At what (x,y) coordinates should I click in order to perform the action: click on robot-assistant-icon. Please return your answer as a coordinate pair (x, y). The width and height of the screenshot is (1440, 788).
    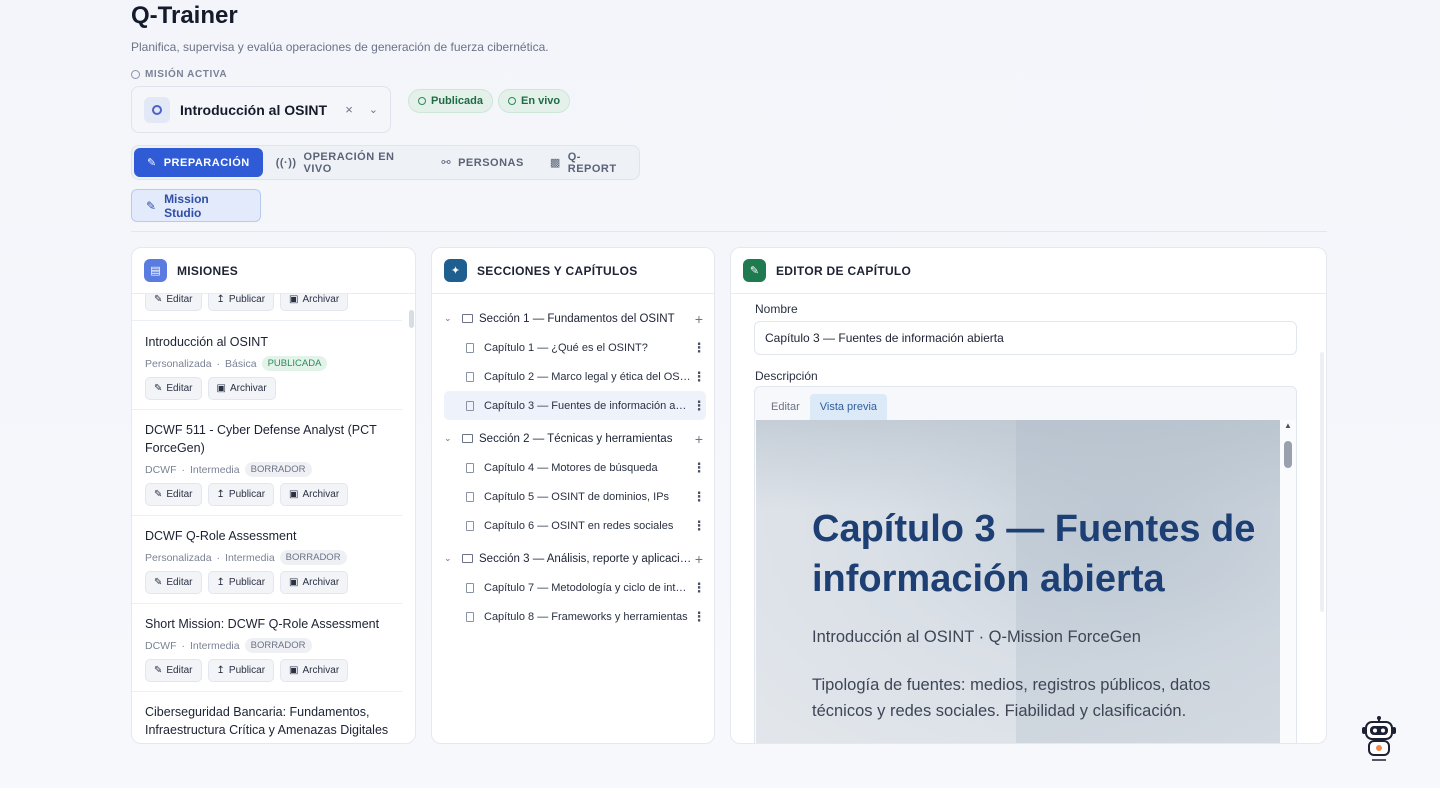
    Looking at the image, I should click on (1379, 739).